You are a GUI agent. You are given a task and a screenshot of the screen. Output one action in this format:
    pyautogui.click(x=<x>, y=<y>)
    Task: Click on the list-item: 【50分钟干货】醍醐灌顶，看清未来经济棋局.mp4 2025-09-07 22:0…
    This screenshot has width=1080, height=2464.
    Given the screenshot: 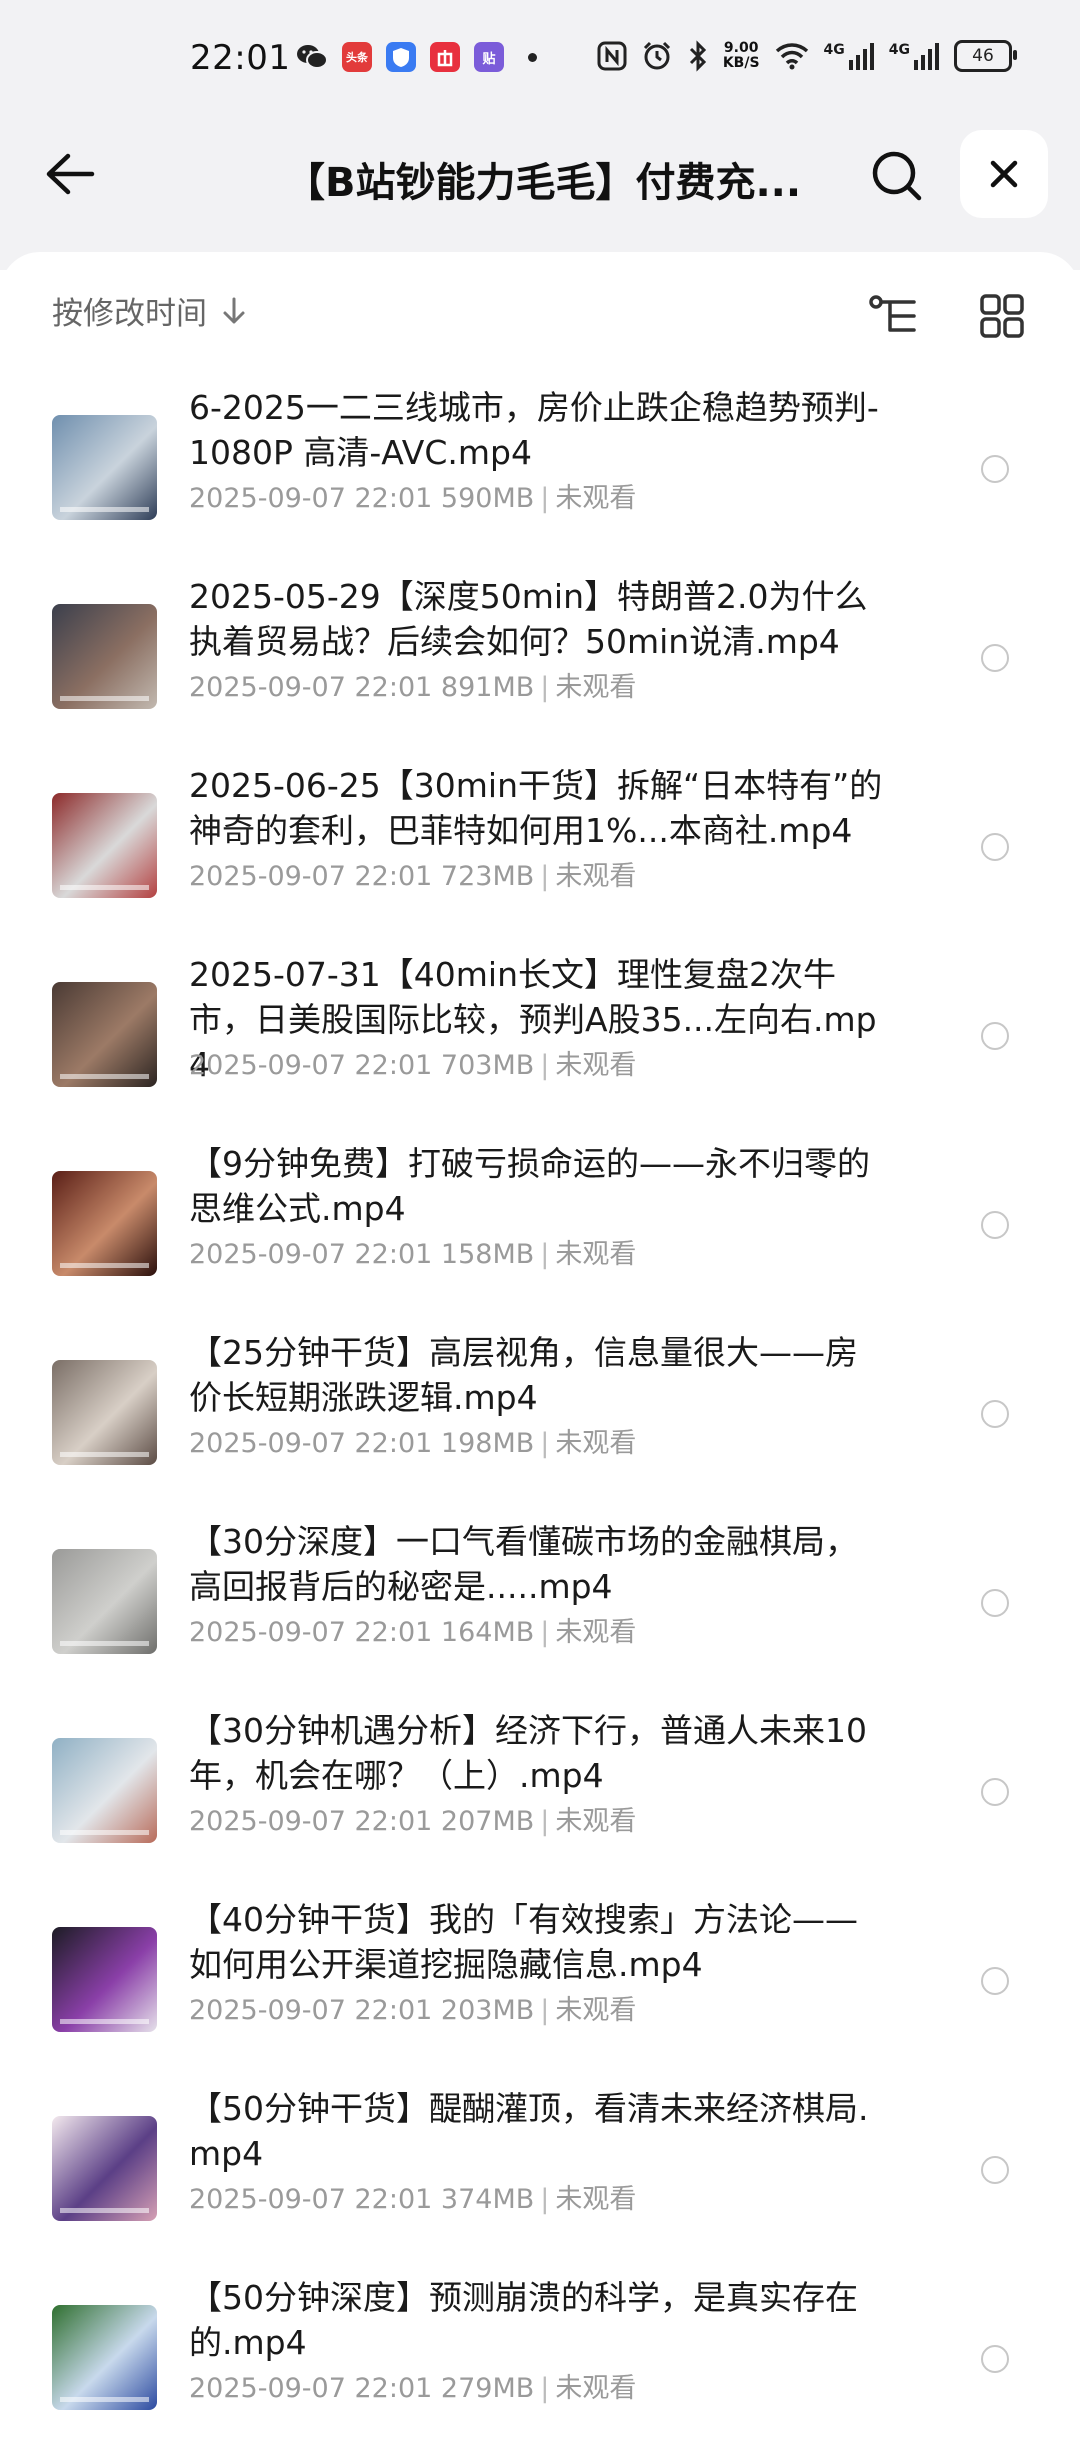 What is the action you would take?
    pyautogui.click(x=540, y=2180)
    